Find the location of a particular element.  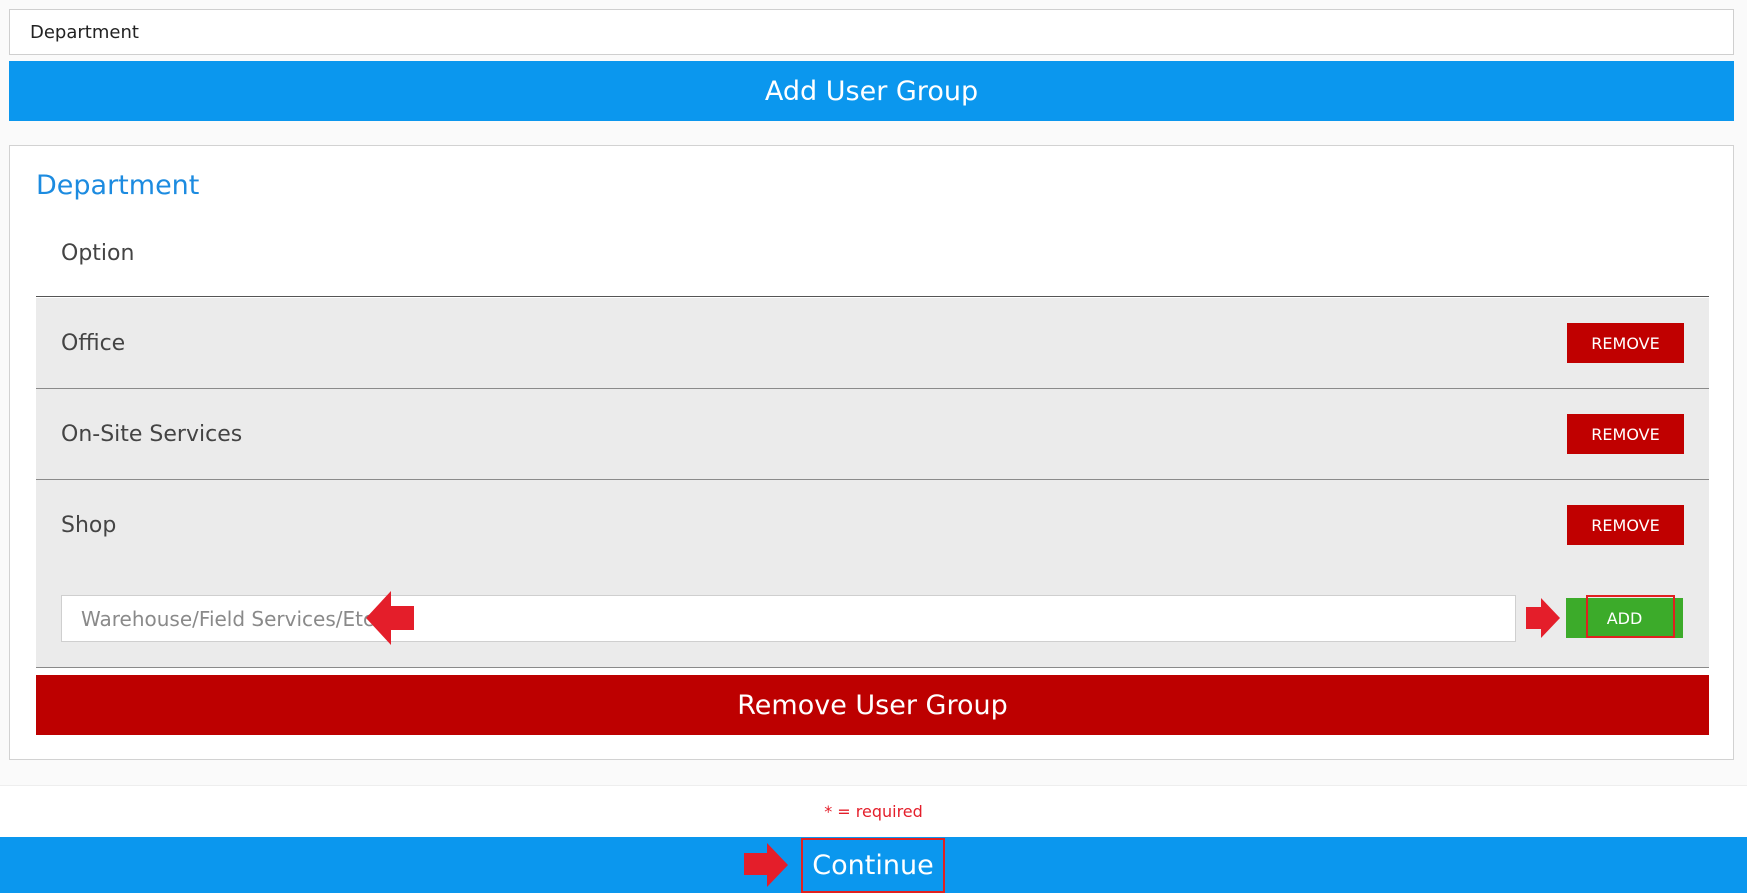

option-row-on-site-services: On-Site Services REMOVE is located at coordinates (872, 434).